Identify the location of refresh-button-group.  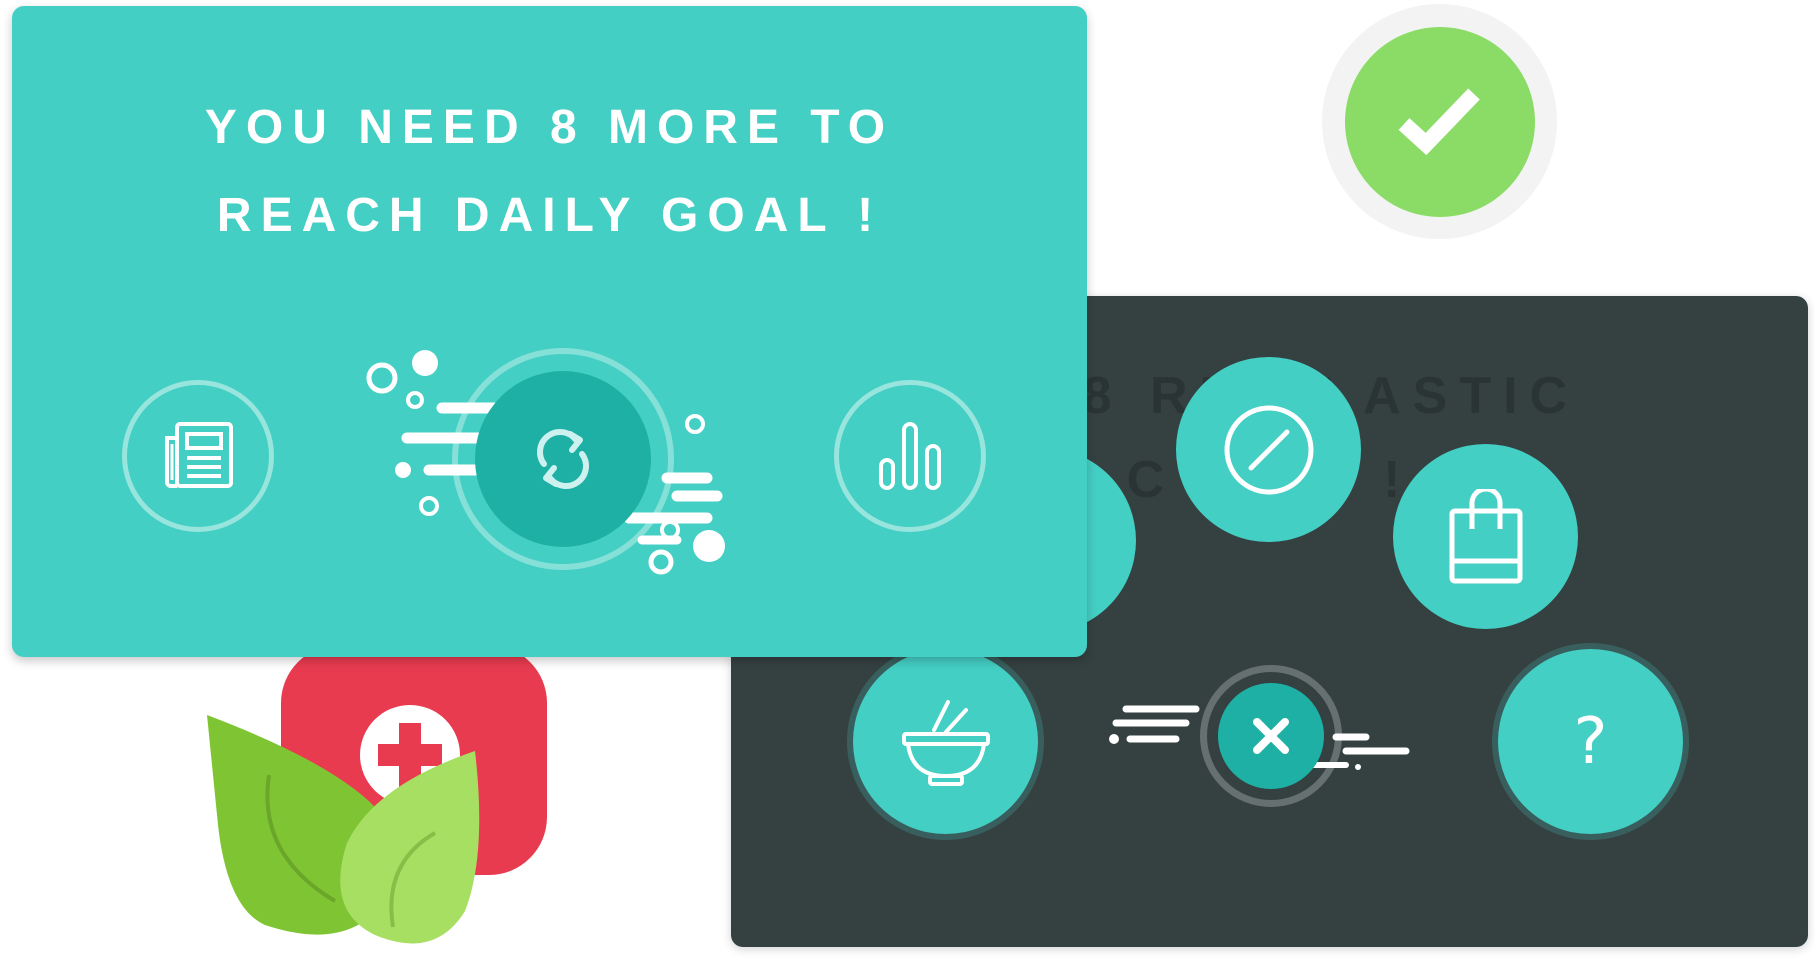
(572, 463).